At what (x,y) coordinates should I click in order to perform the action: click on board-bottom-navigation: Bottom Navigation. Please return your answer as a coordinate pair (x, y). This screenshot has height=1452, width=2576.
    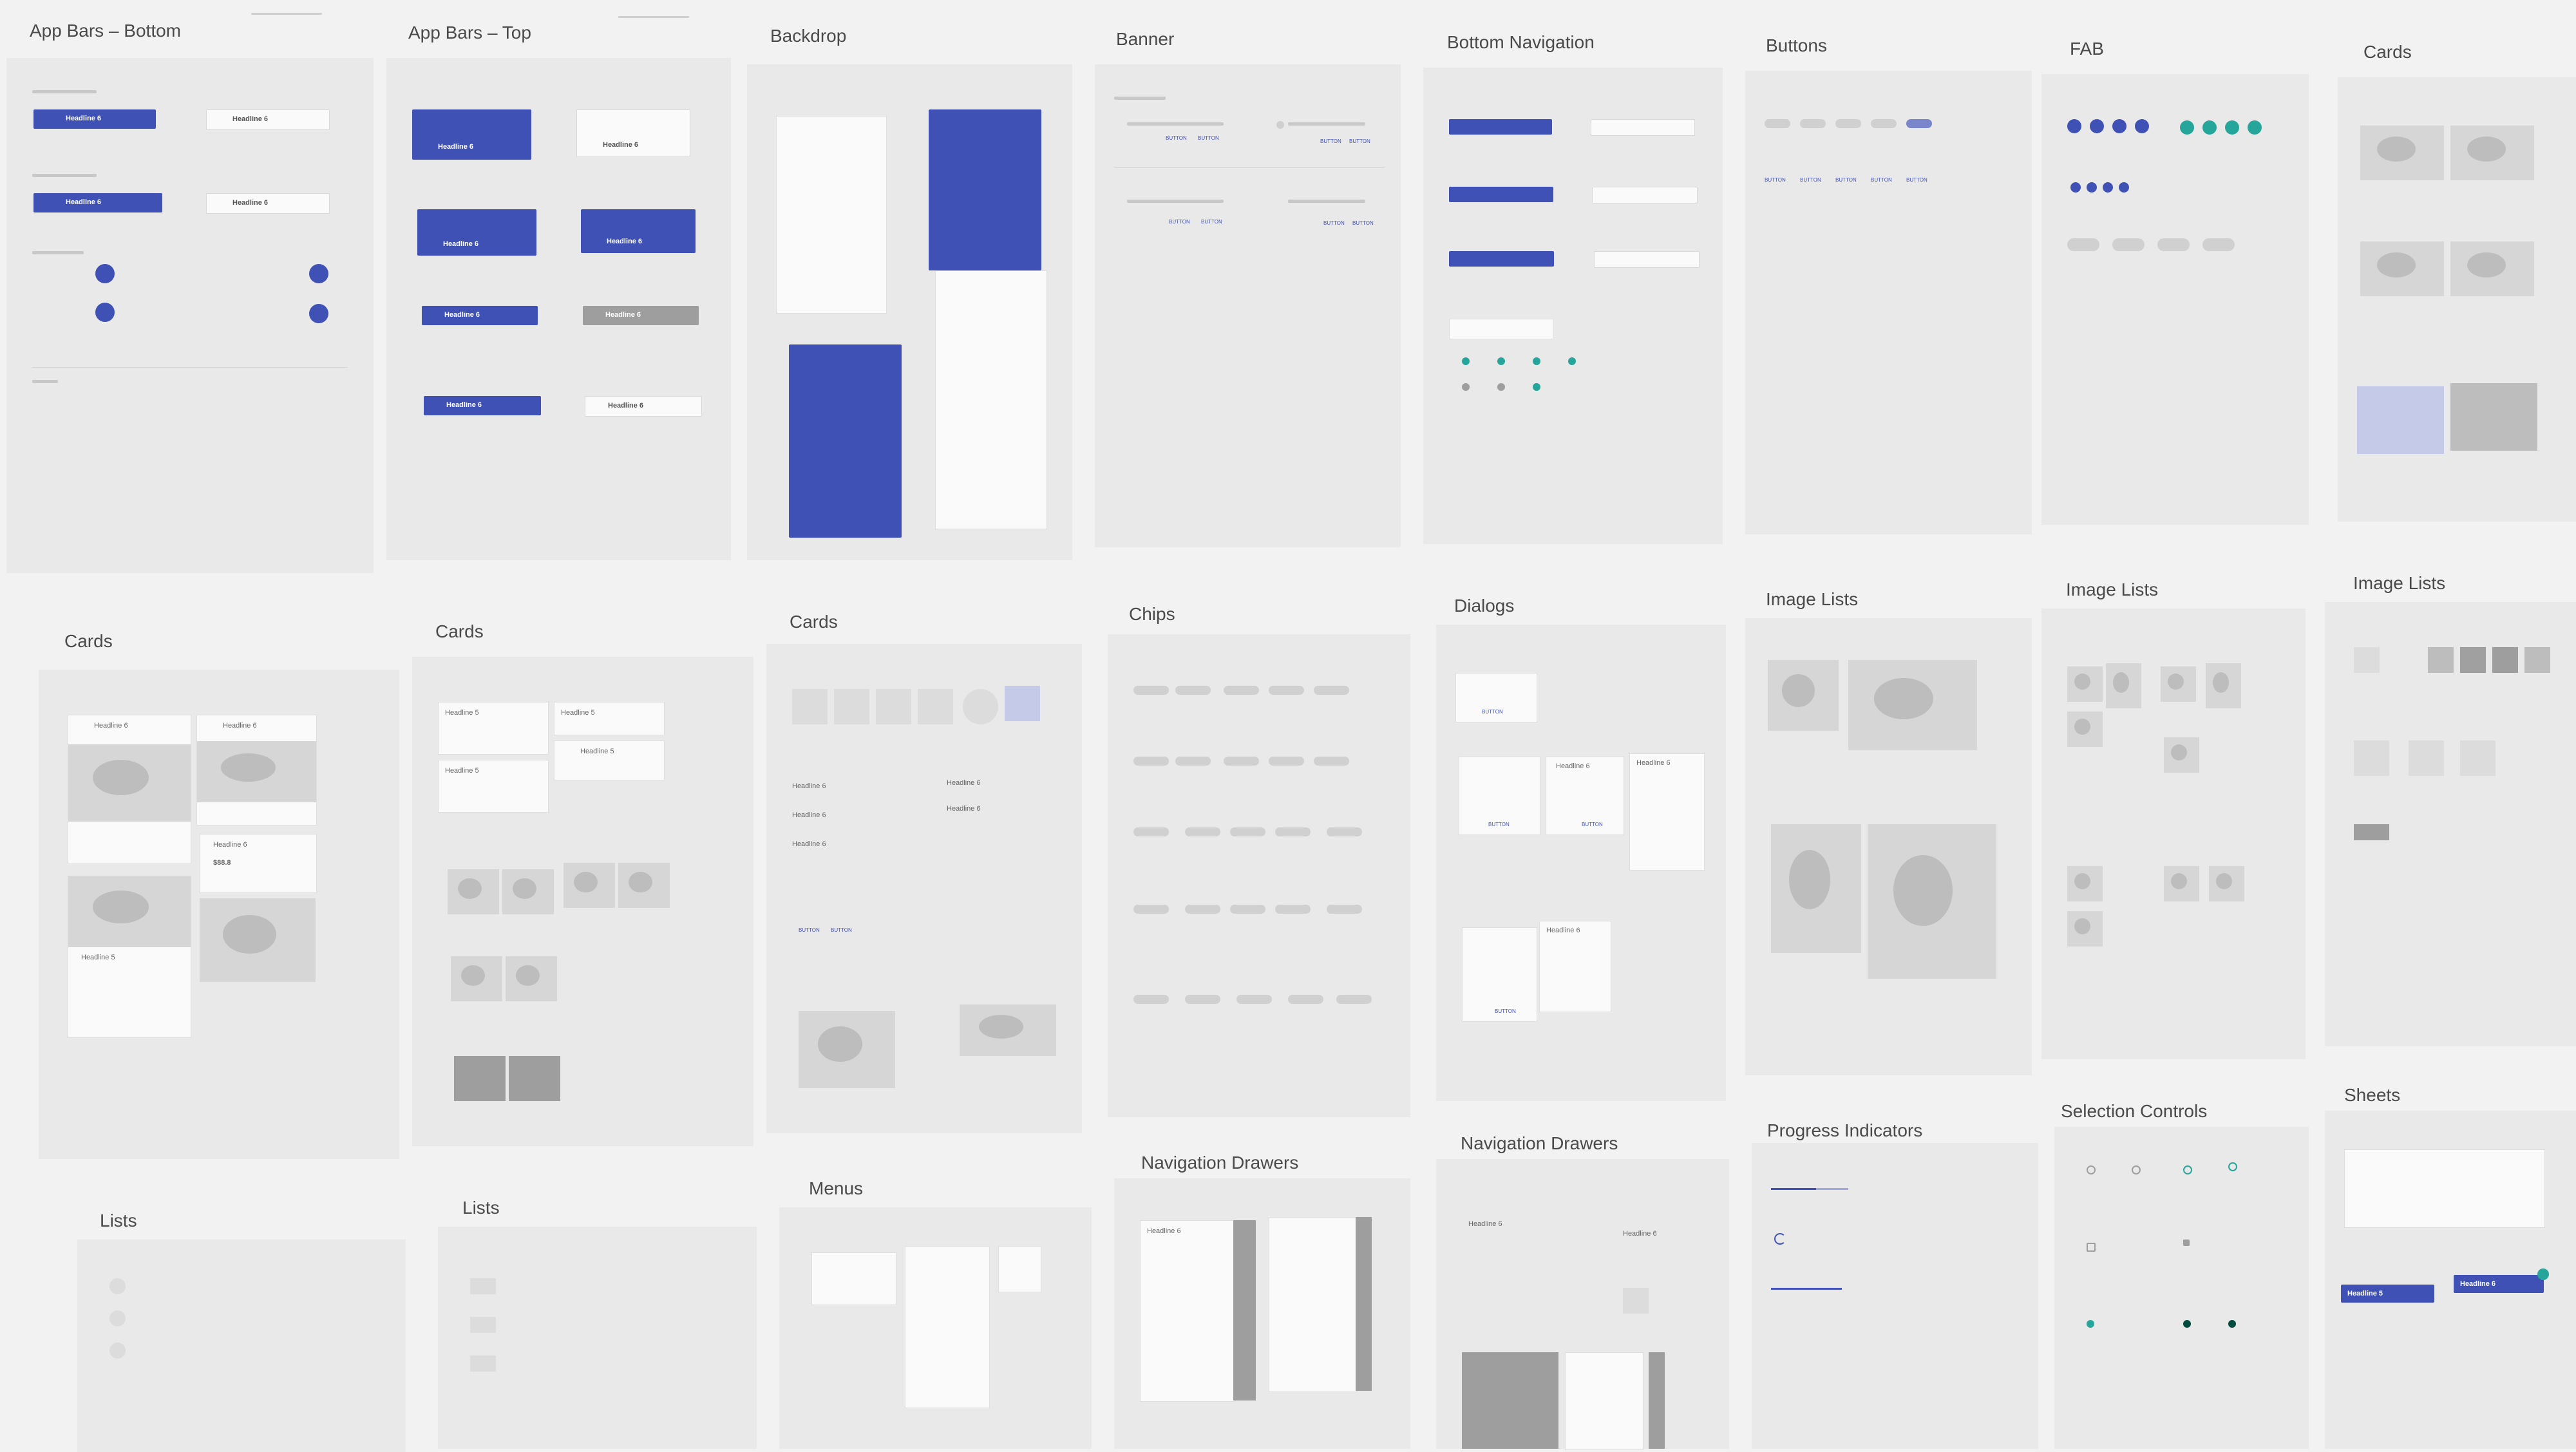
    Looking at the image, I should click on (1574, 293).